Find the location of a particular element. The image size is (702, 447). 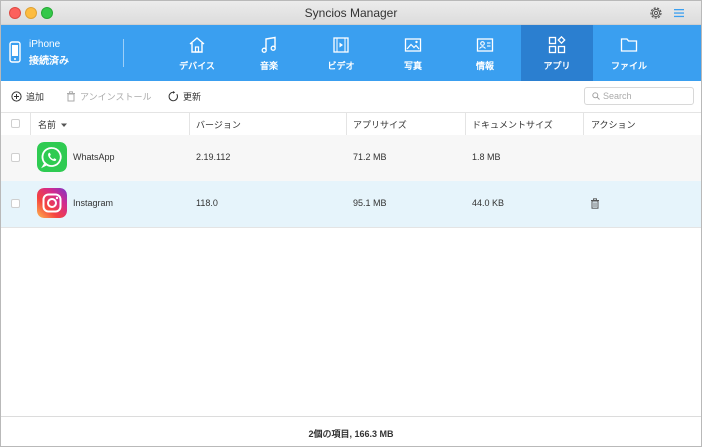

select-all-checkbox is located at coordinates (15, 123).